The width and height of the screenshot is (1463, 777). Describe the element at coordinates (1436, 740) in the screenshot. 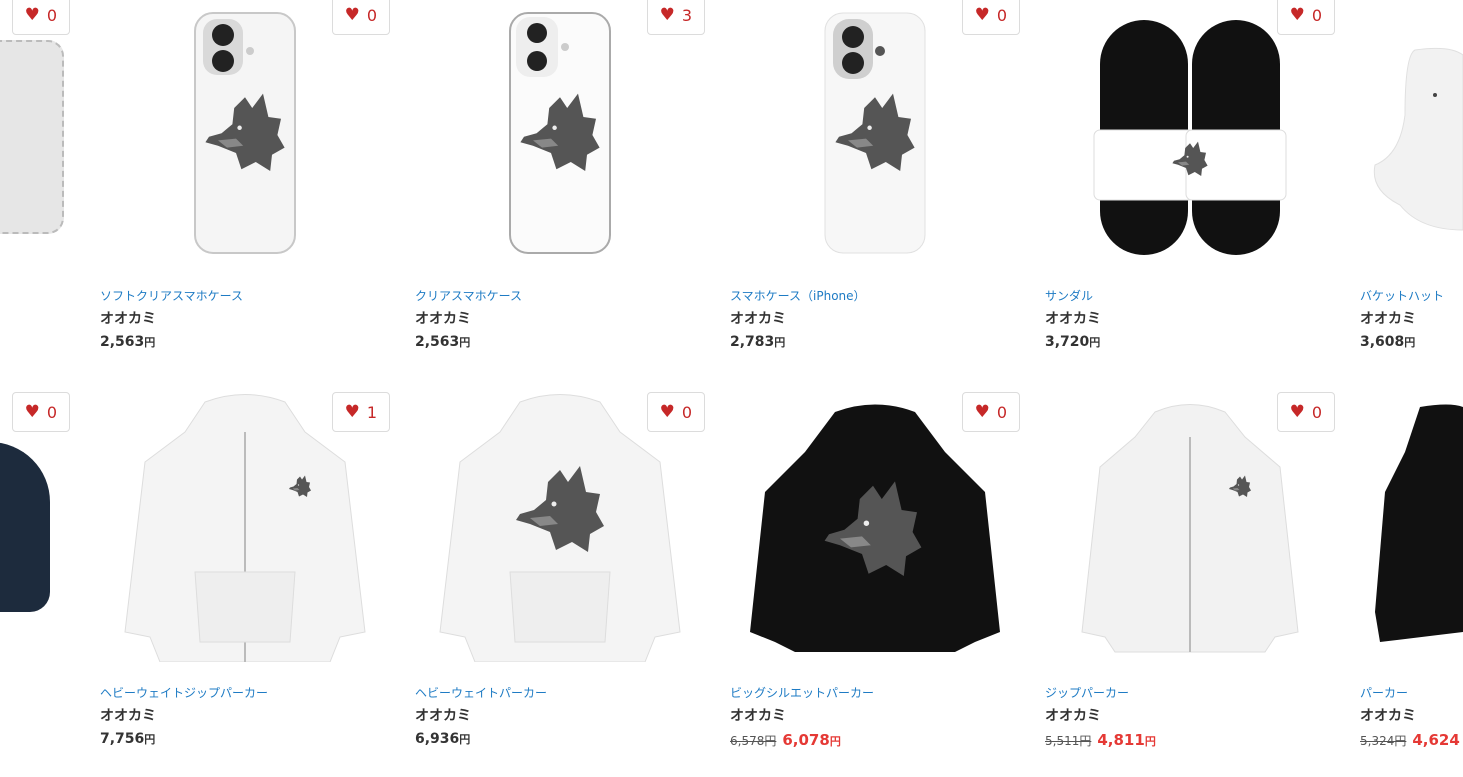

I see `sale-price: 4,624` at that location.